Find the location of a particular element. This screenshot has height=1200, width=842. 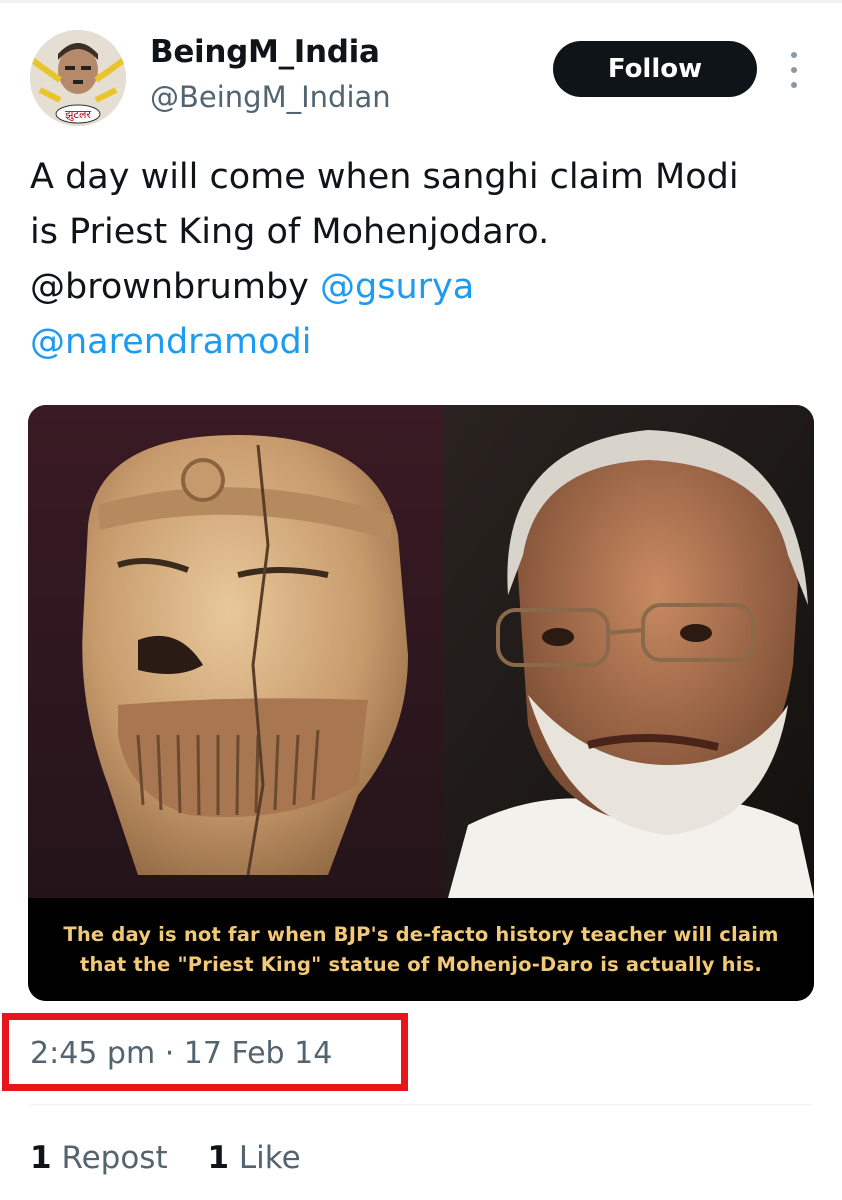

tweet-line-3: @brownbrumby @gsurya is located at coordinates (425, 287).